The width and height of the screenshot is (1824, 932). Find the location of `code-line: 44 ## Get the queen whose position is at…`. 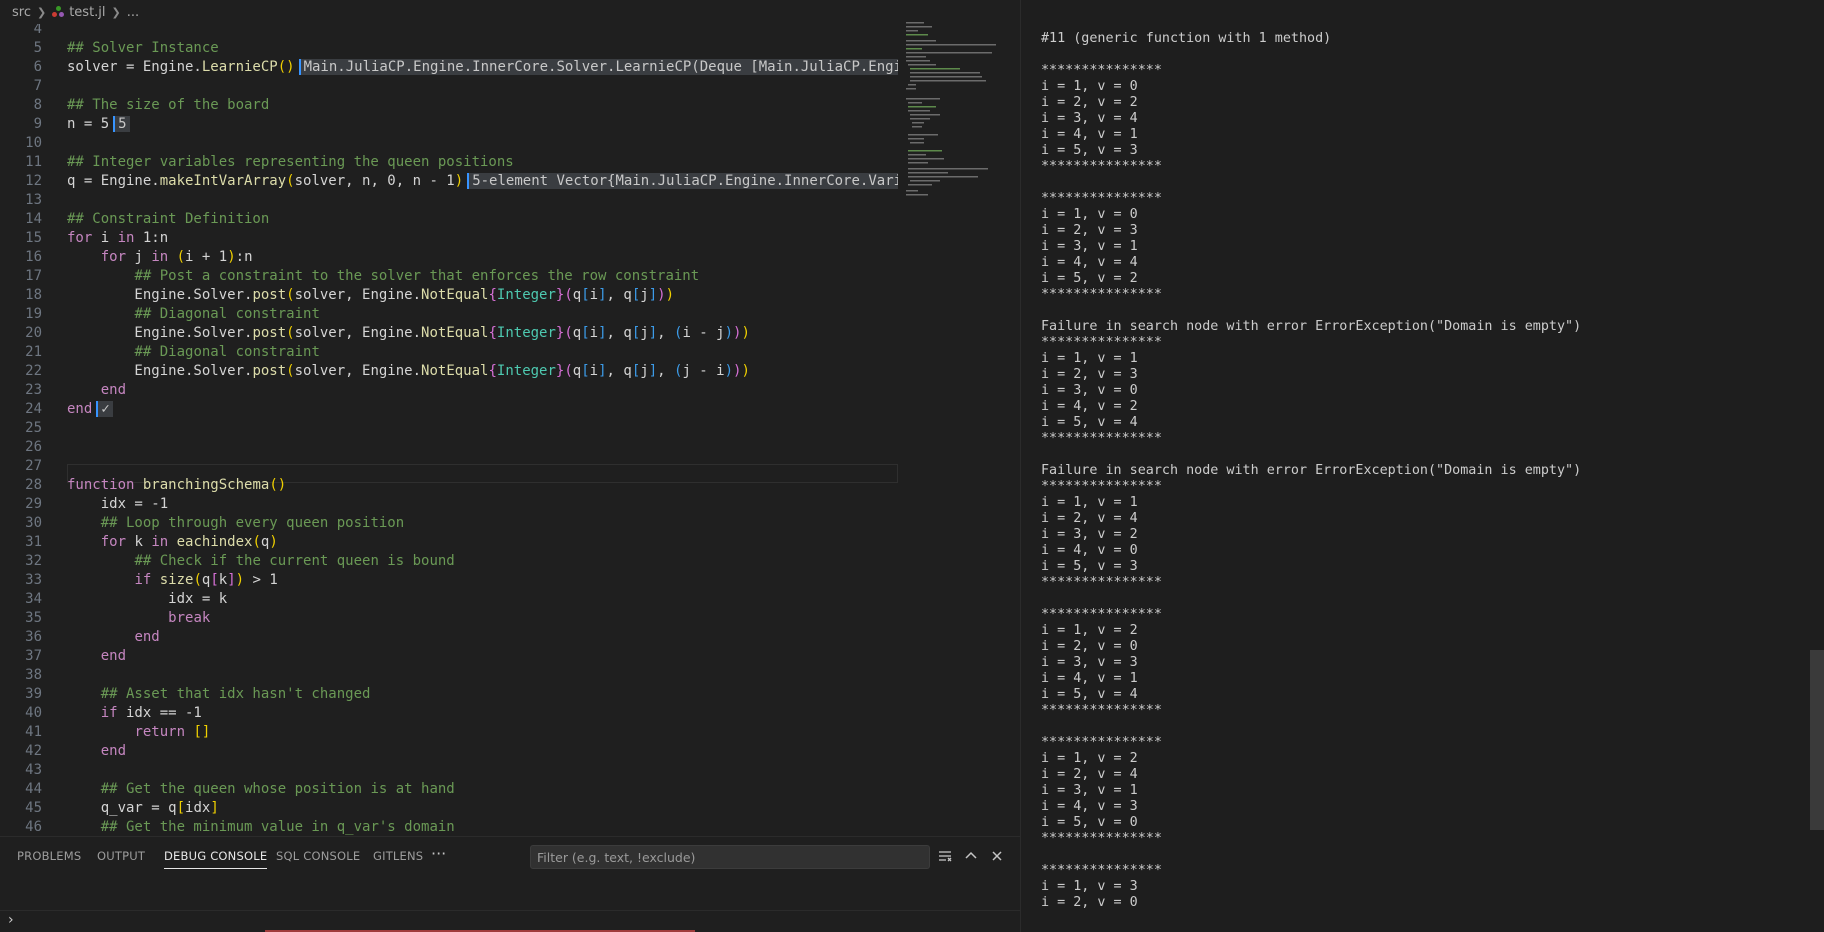

code-line: 44 ## Get the queen whose position is at… is located at coordinates (449, 789).